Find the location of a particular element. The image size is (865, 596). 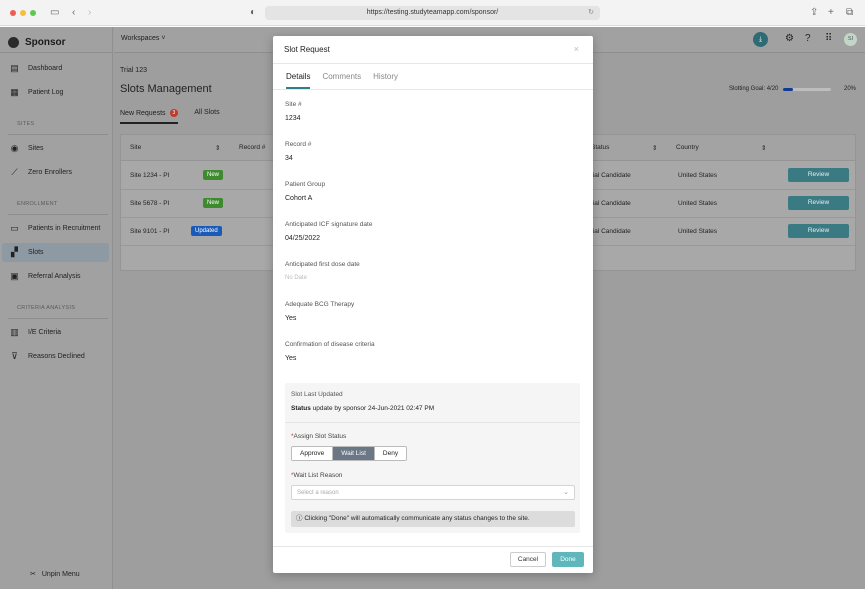

sidebar-item-slots: ▞ Slots is located at coordinates (55, 252).